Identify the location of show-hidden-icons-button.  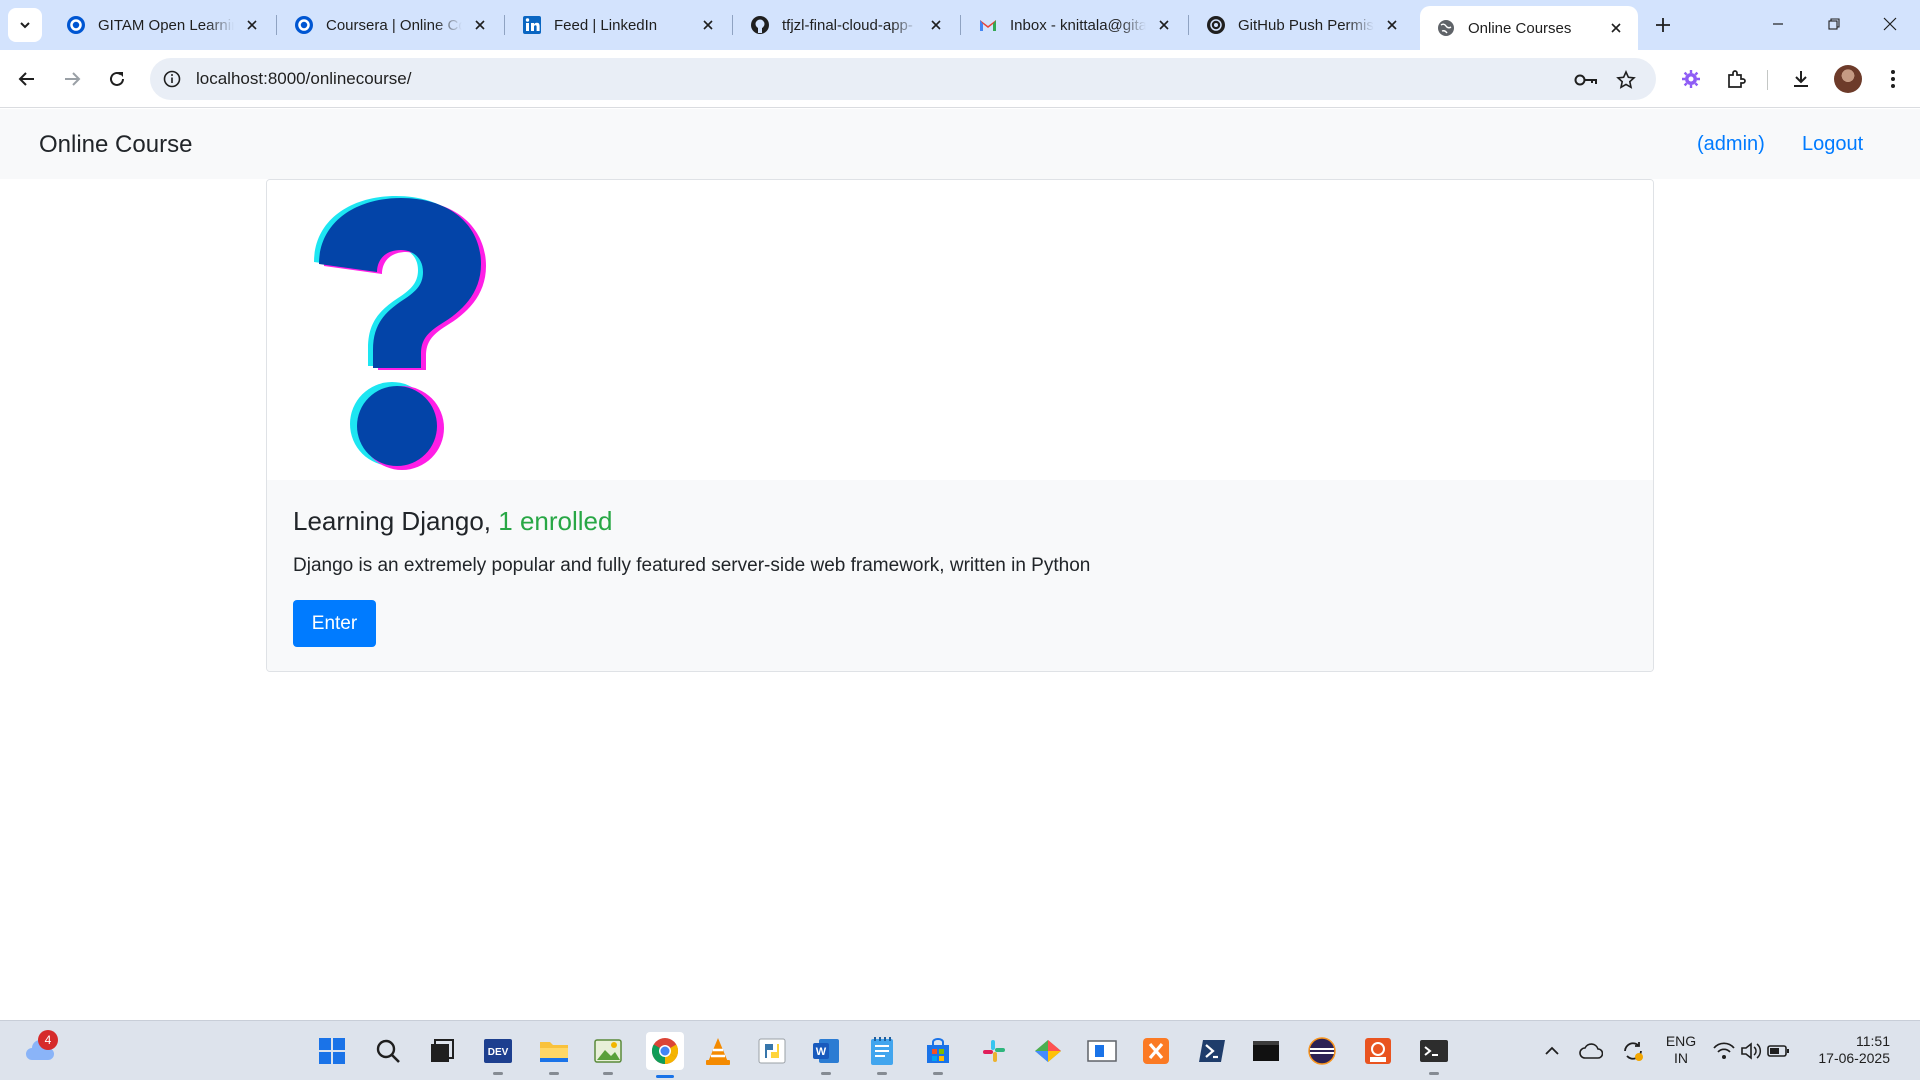
(1552, 1051).